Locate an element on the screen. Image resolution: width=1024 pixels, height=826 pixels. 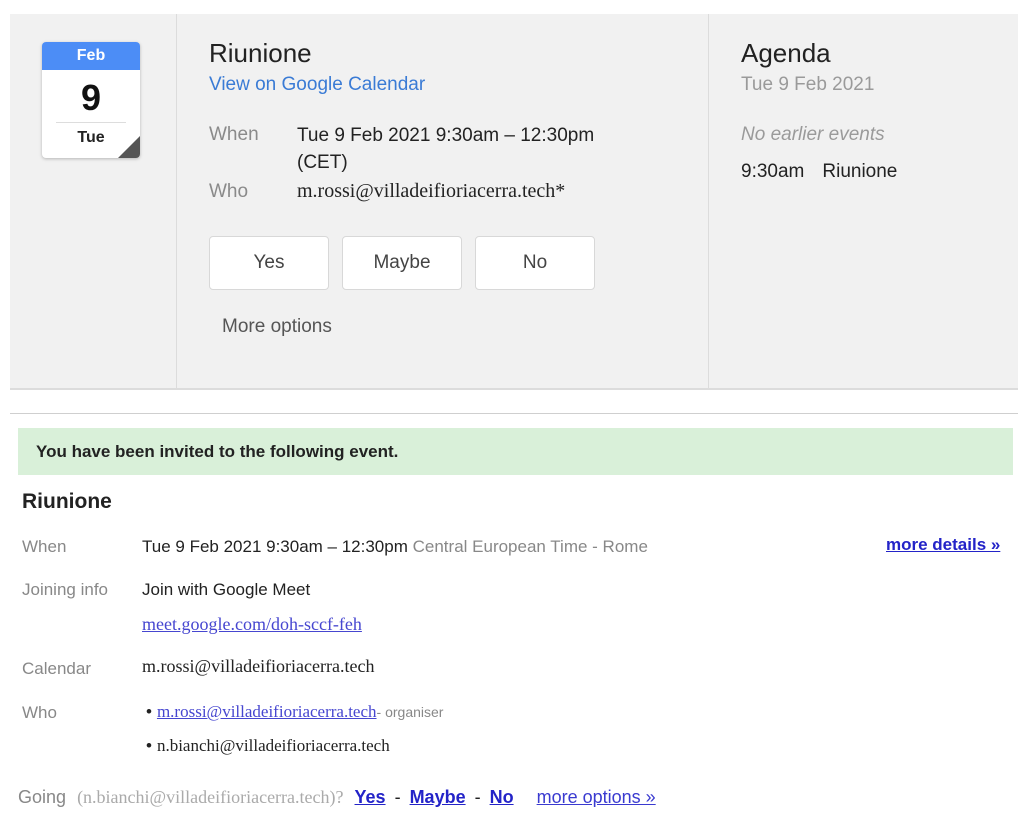
rsvp-no-button: No is located at coordinates (535, 263).